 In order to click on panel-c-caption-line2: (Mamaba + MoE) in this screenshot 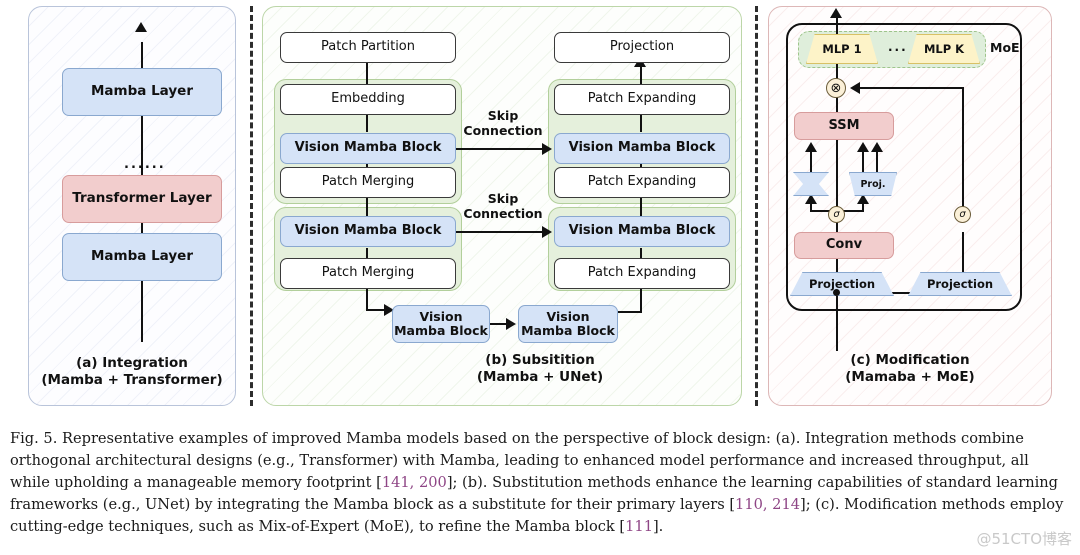, I will do `click(910, 377)`.